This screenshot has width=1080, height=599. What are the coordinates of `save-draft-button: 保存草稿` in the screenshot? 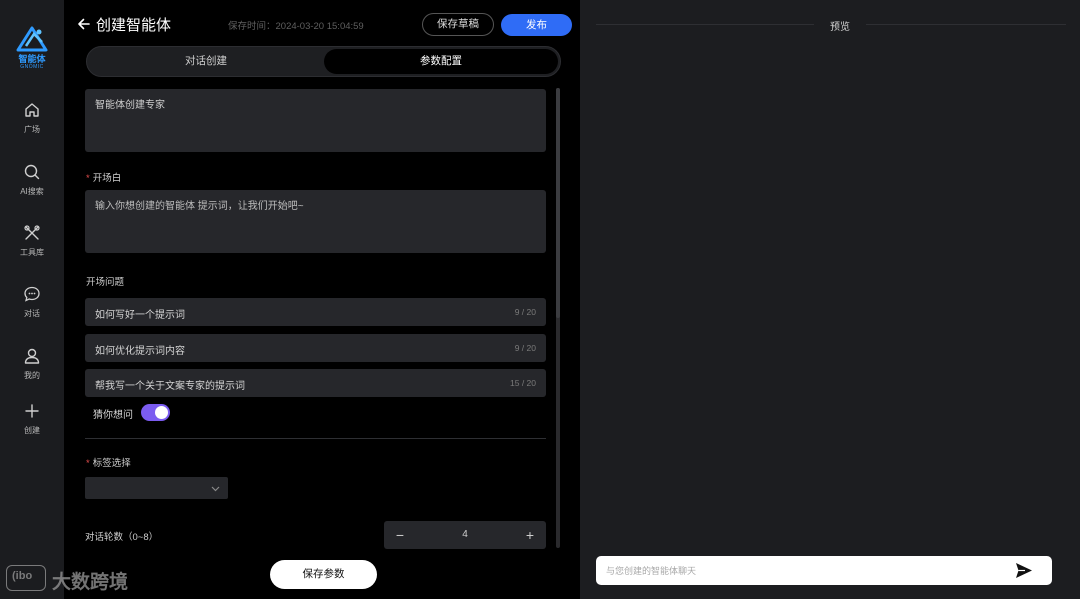 It's located at (458, 24).